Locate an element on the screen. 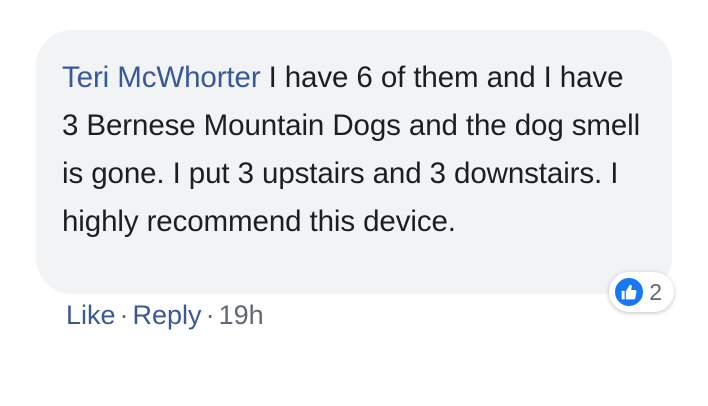  thumbs-up-icon is located at coordinates (629, 292).